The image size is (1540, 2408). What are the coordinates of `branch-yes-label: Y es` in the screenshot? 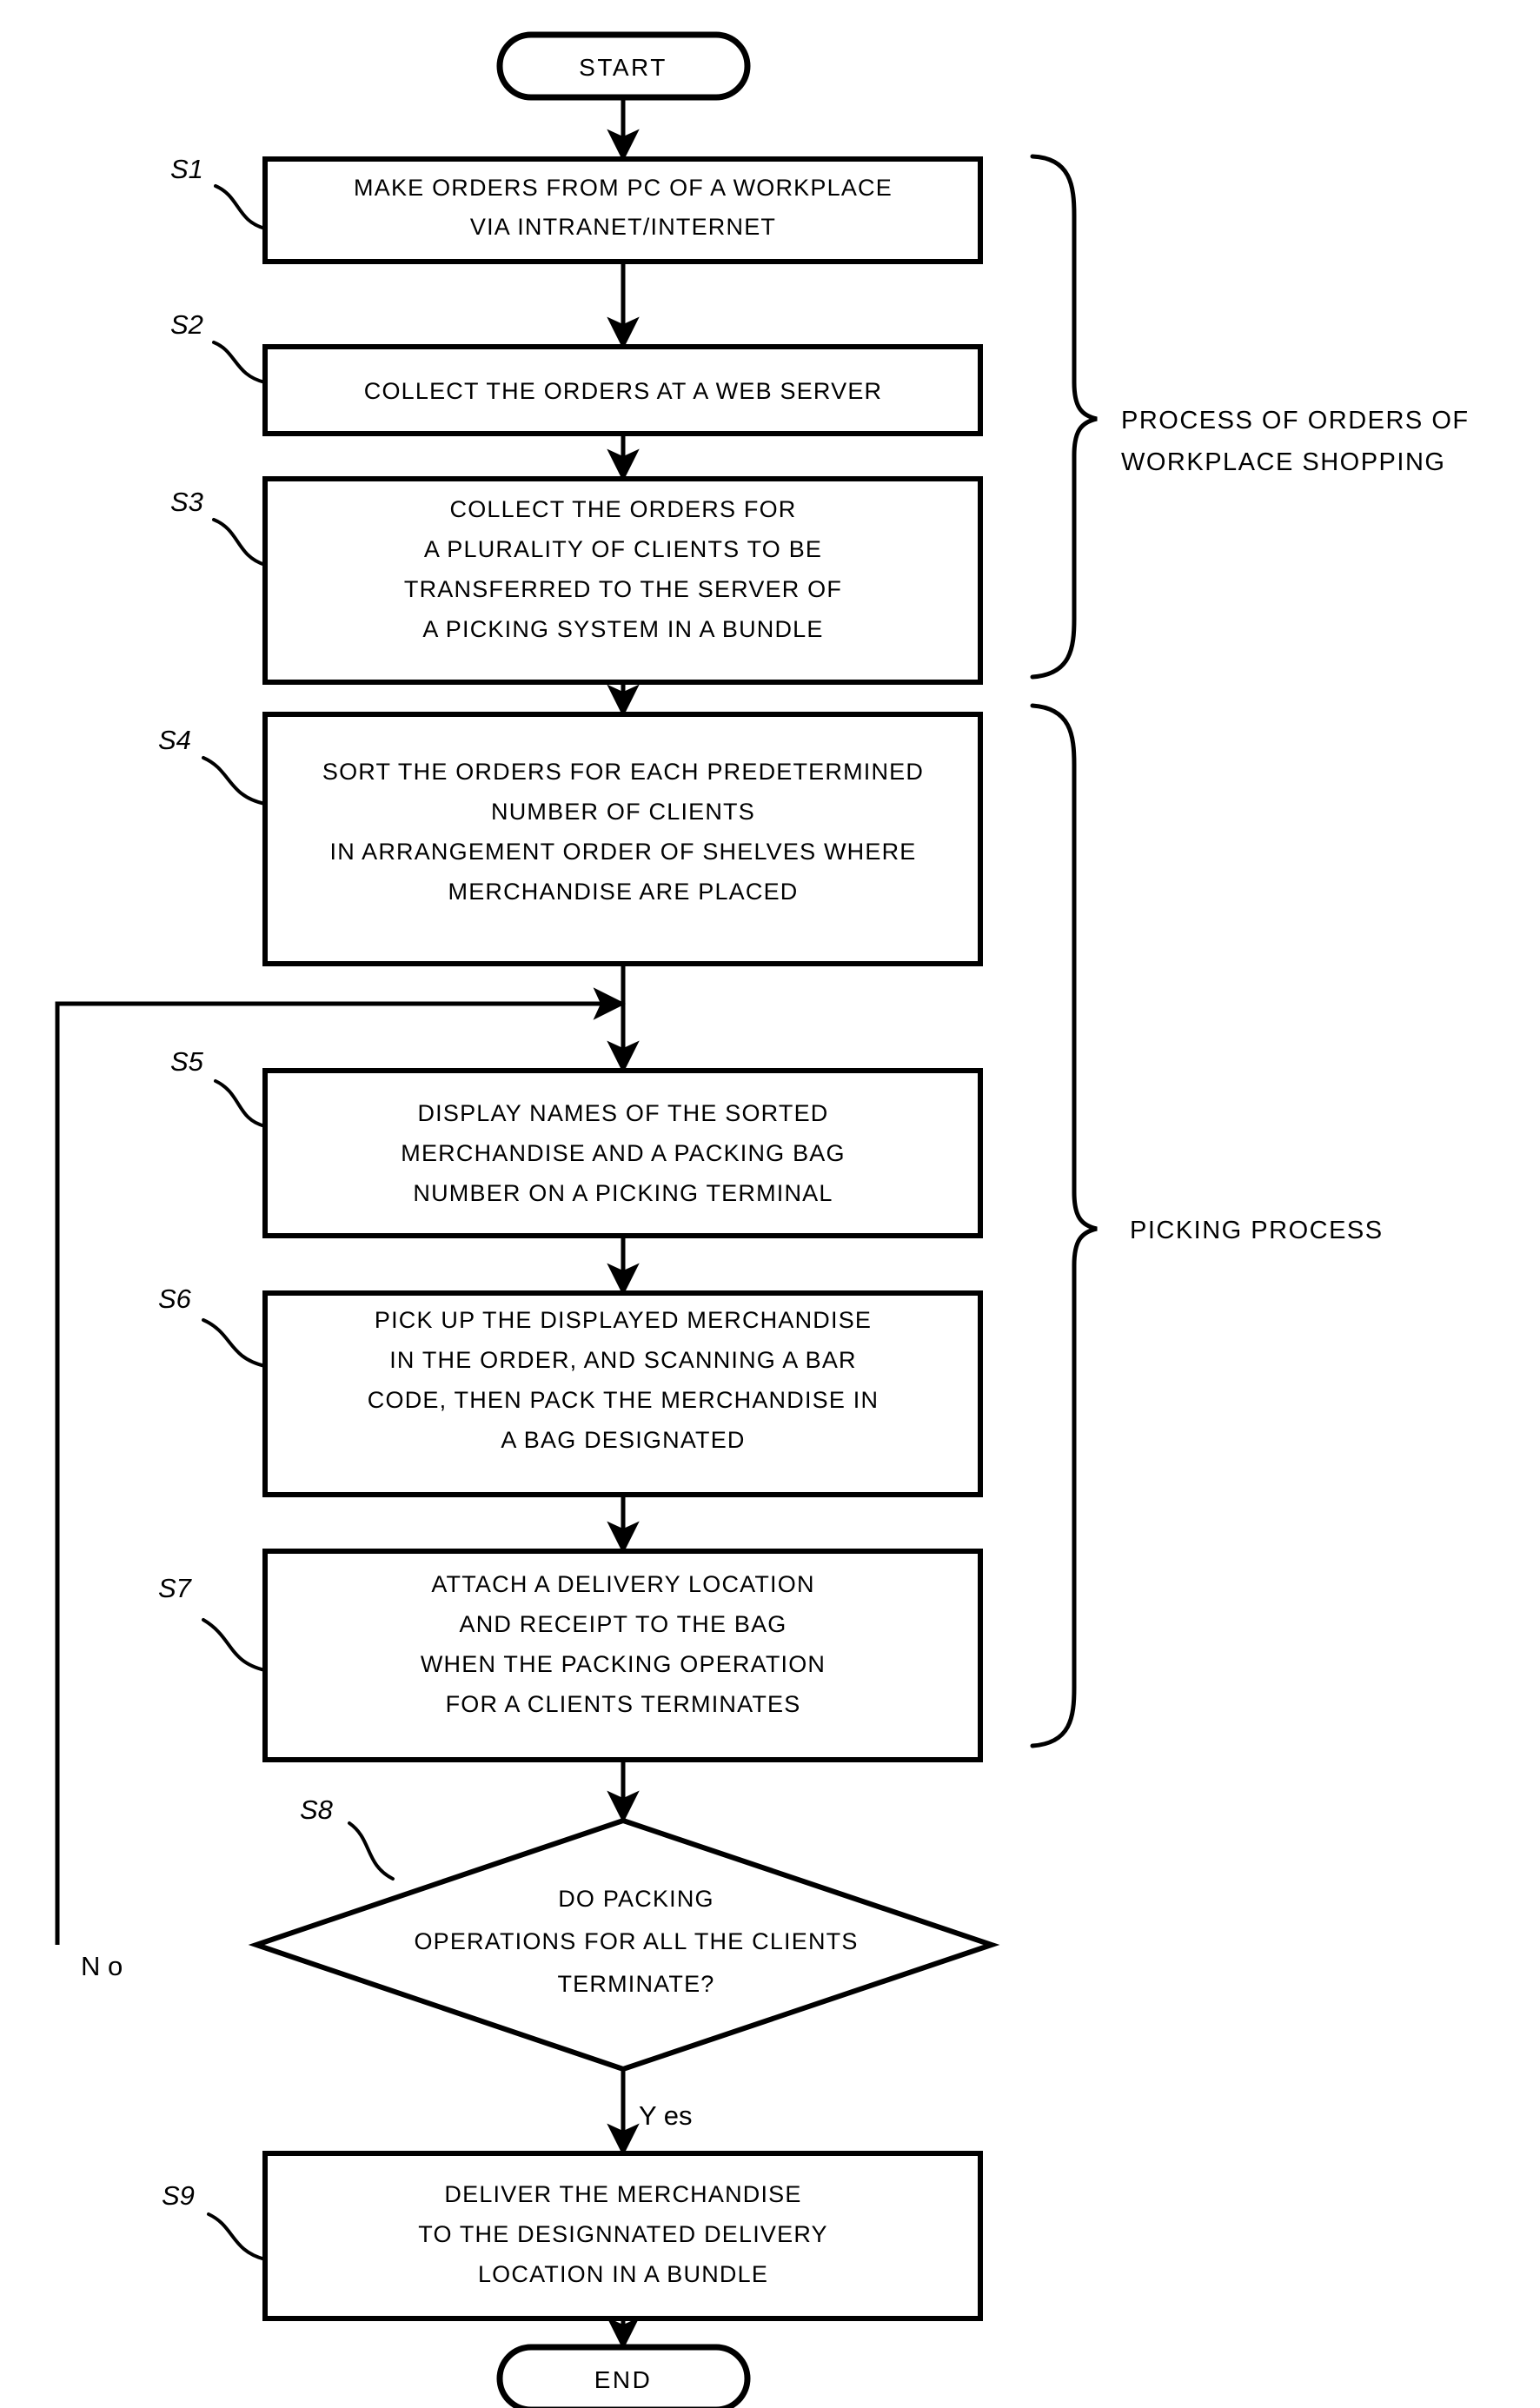 It's located at (665, 2115).